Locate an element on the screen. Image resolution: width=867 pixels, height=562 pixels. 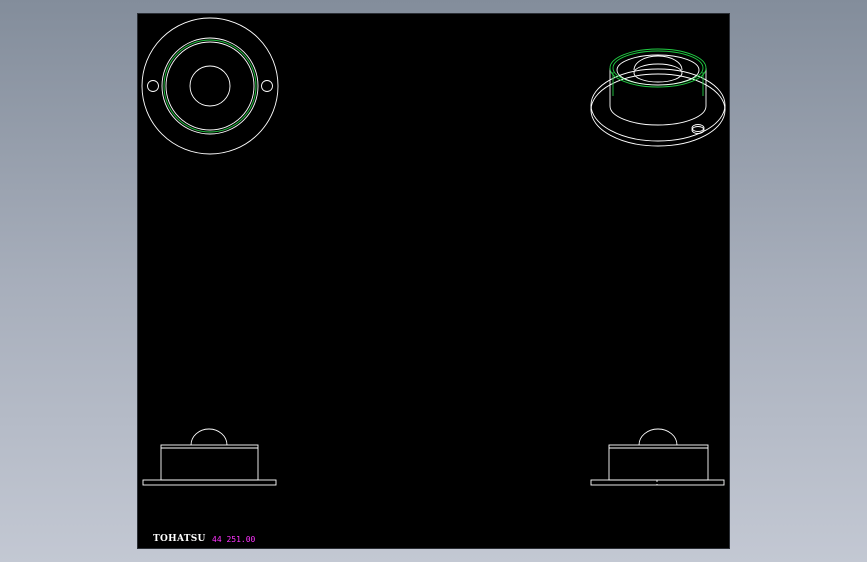
body-highlight-circle is located at coordinates (210, 86).